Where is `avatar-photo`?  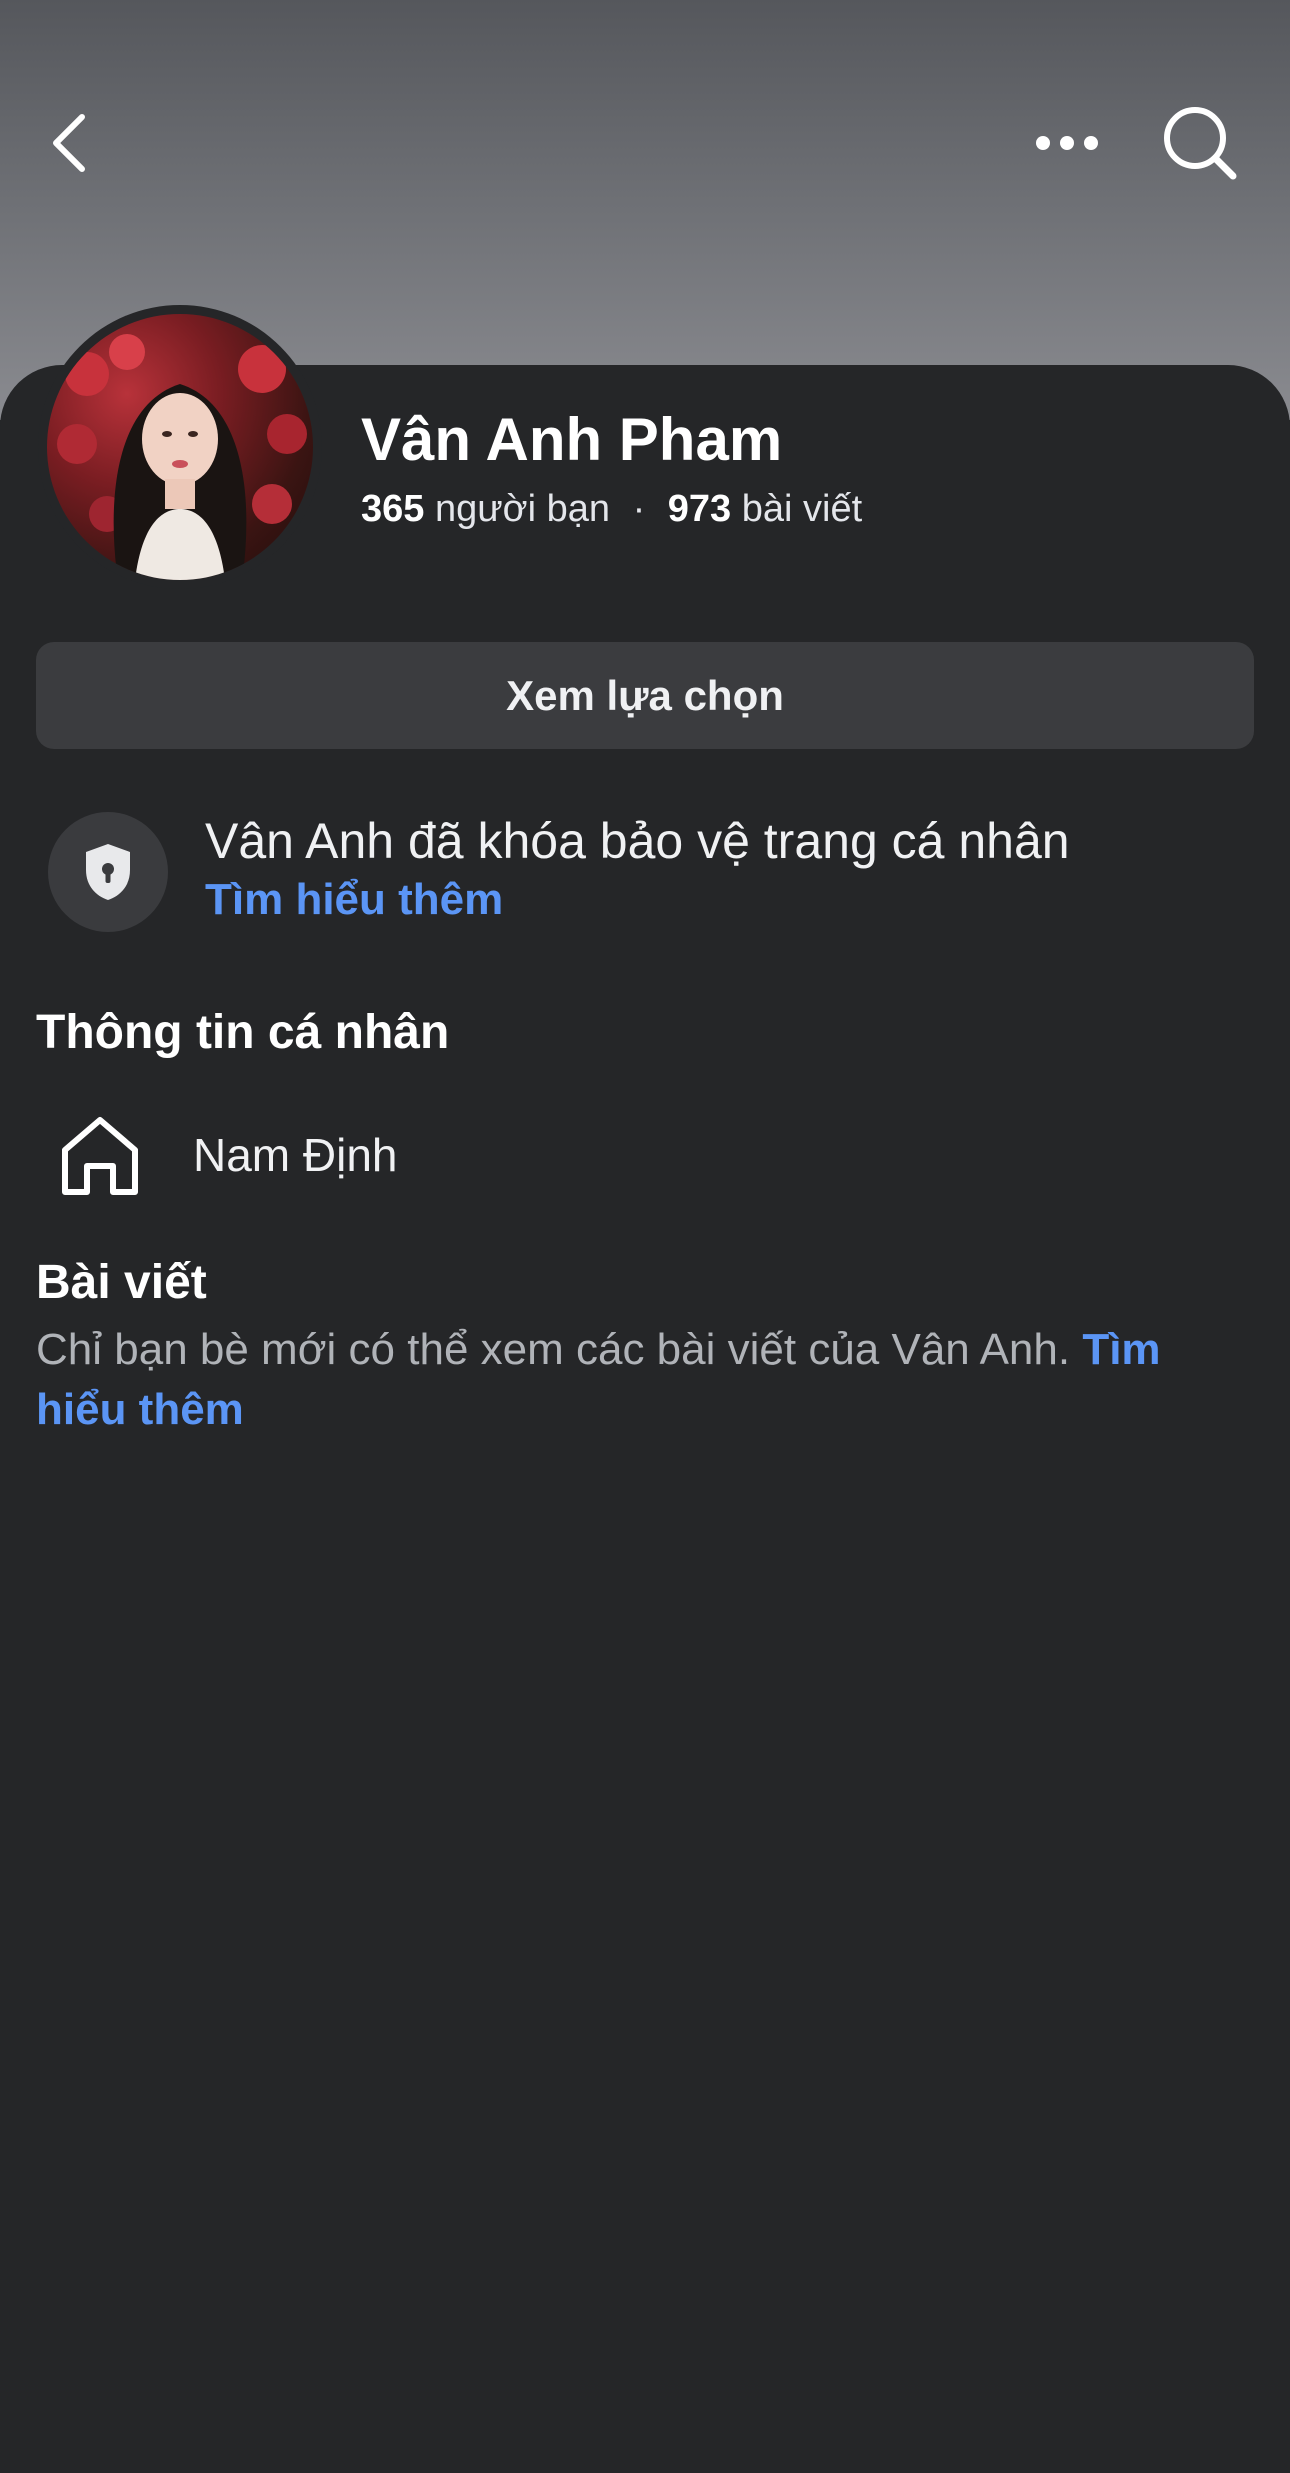 avatar-photo is located at coordinates (180, 447).